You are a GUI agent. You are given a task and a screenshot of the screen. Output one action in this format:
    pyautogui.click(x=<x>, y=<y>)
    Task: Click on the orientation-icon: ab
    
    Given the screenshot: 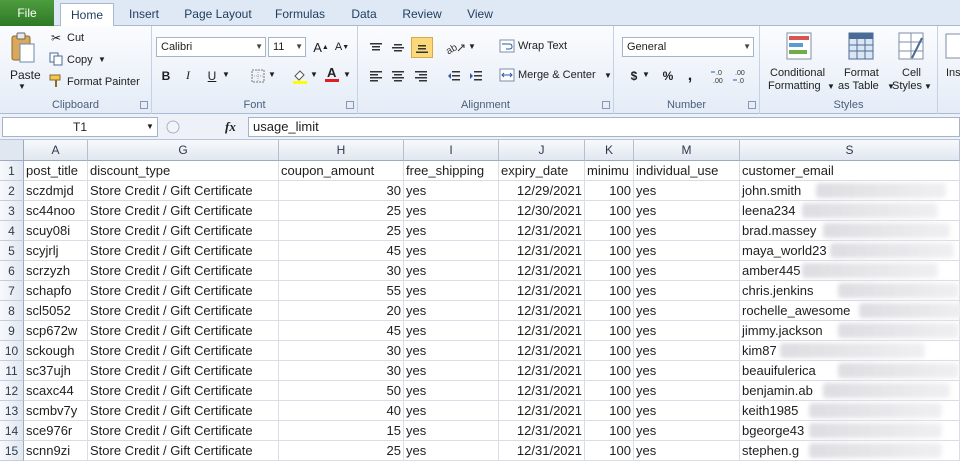 What is the action you would take?
    pyautogui.click(x=456, y=47)
    